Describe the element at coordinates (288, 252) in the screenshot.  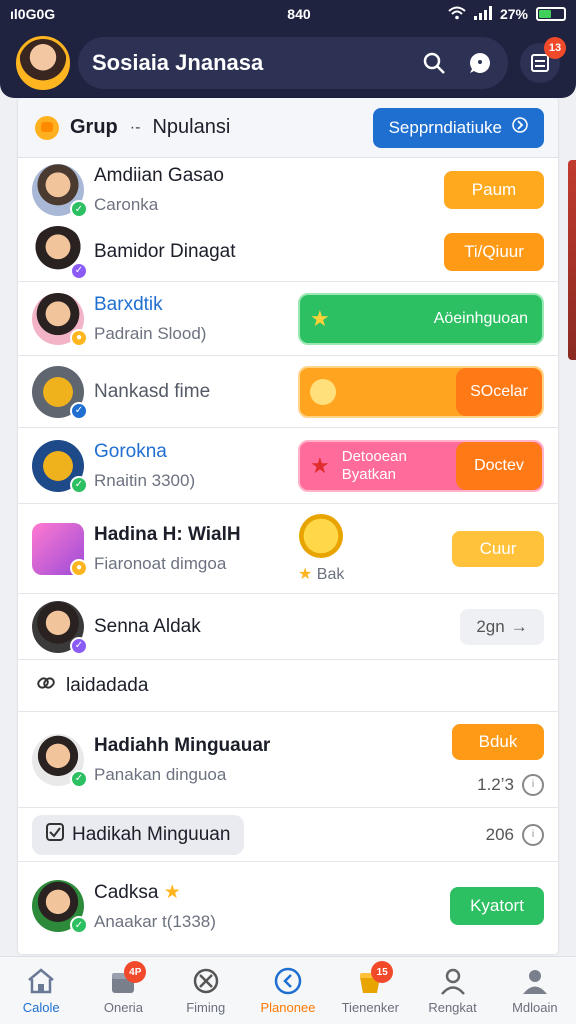
I see `list-item: ✓ Bamidor Dinagat Ti/Qiuur` at that location.